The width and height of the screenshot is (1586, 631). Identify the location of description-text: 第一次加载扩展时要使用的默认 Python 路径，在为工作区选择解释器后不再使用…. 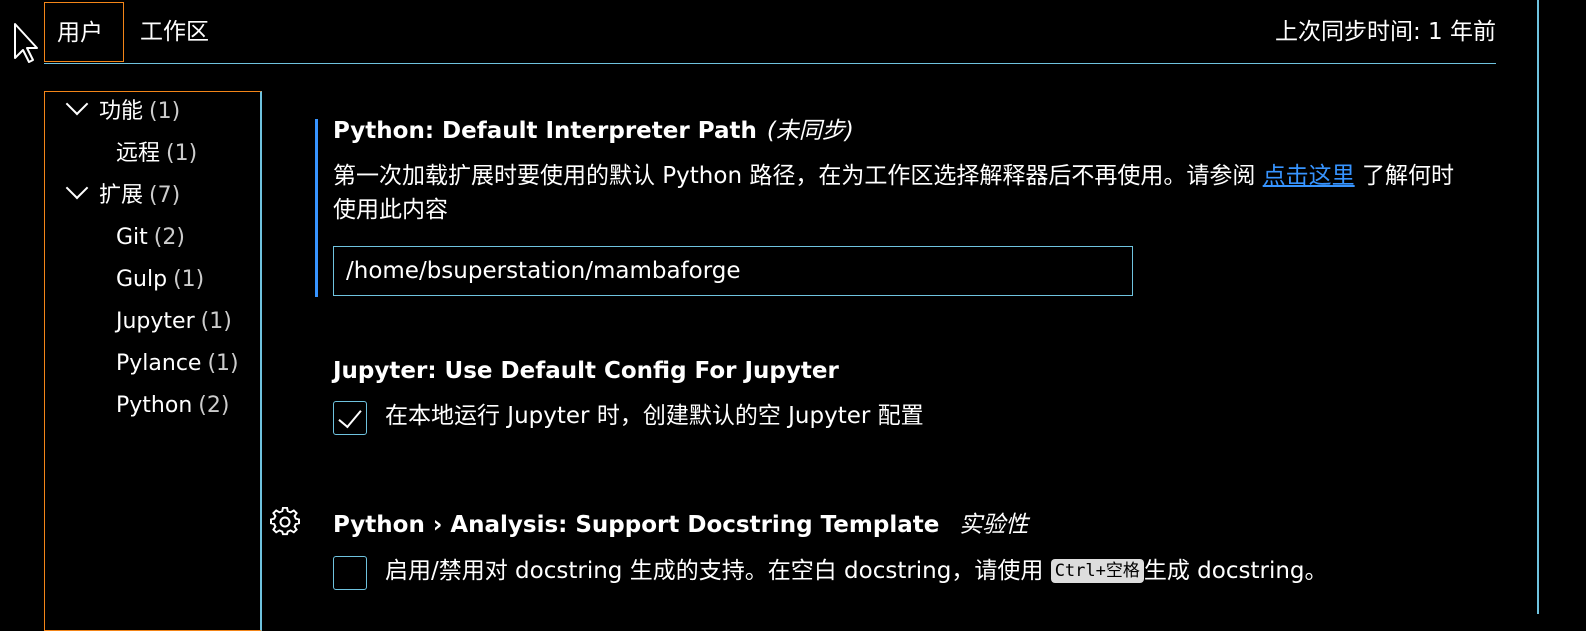
(798, 176).